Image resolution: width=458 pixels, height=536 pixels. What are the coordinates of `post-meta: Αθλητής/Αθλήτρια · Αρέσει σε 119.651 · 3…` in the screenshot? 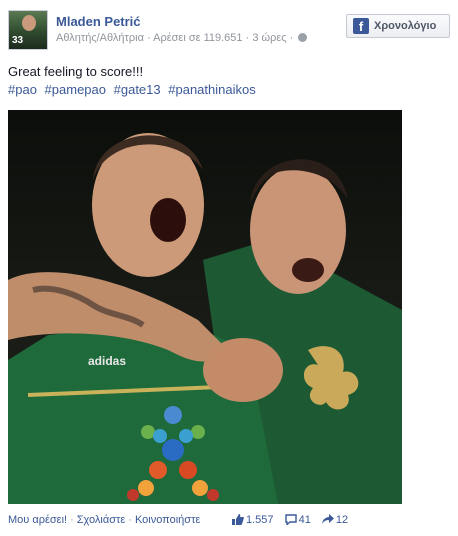 It's located at (182, 38).